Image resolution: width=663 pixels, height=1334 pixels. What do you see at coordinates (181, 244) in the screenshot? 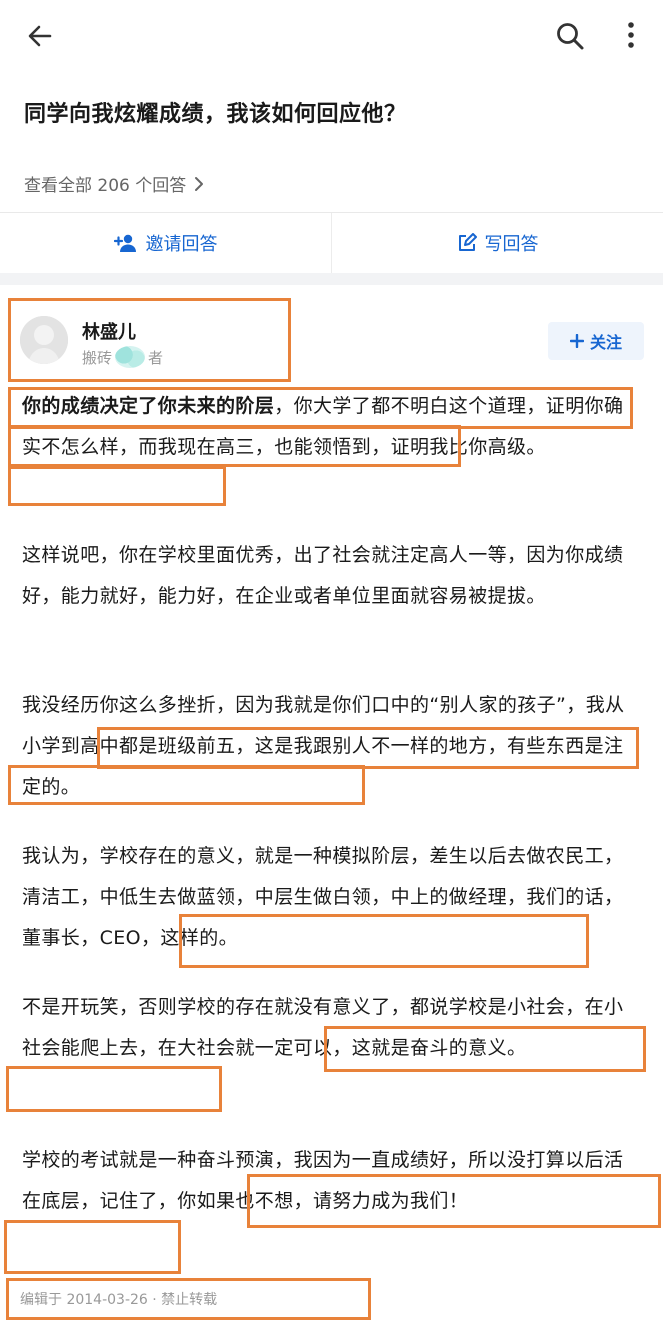
I see `invite-answer-label: 邀请回答` at bounding box center [181, 244].